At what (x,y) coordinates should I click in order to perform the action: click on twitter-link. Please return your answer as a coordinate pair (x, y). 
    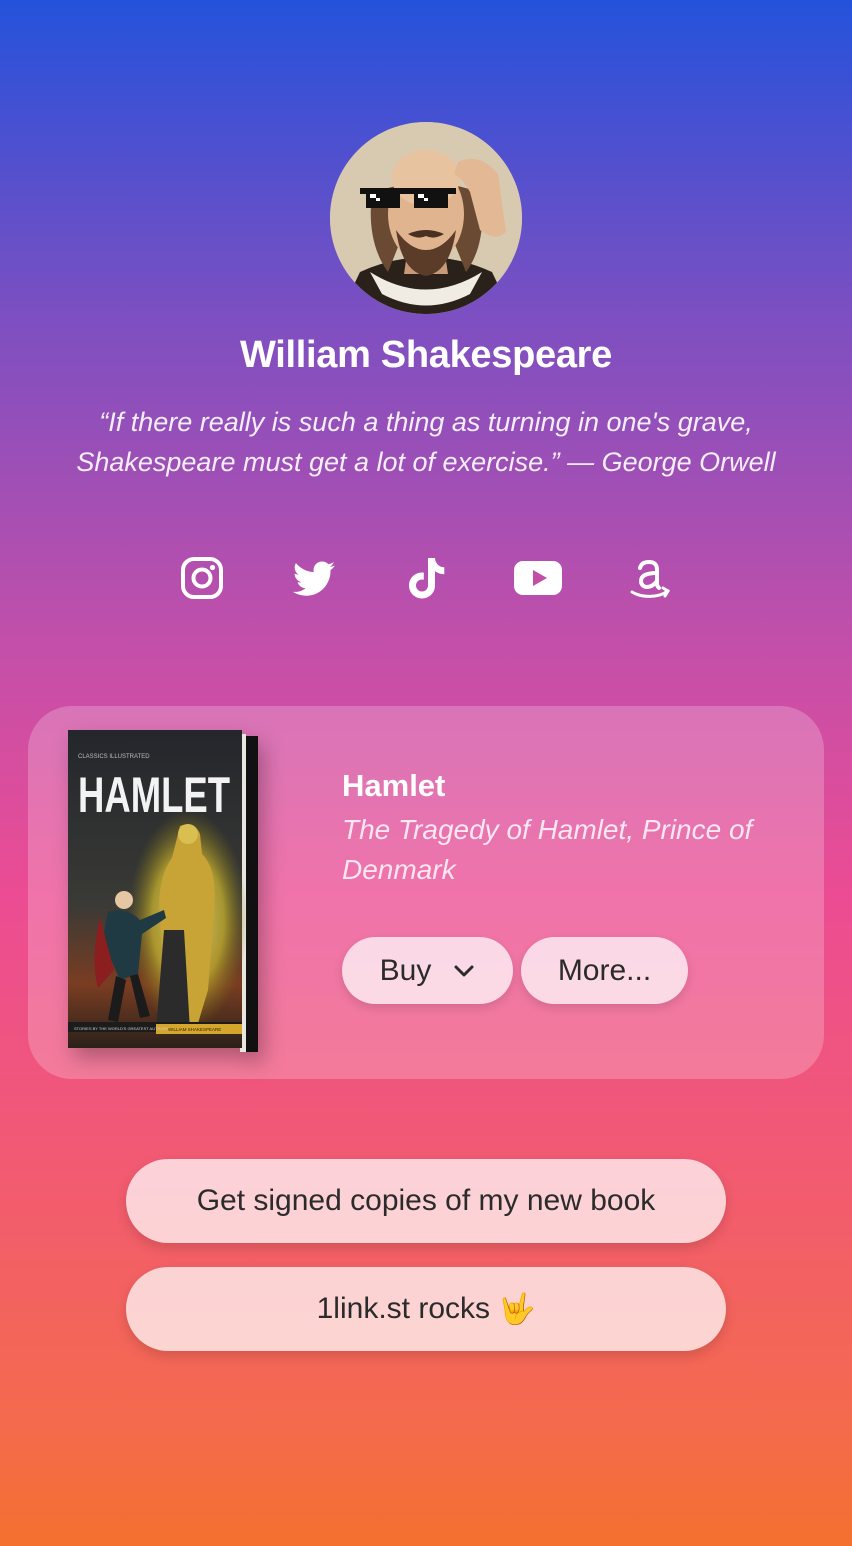
    Looking at the image, I should click on (314, 578).